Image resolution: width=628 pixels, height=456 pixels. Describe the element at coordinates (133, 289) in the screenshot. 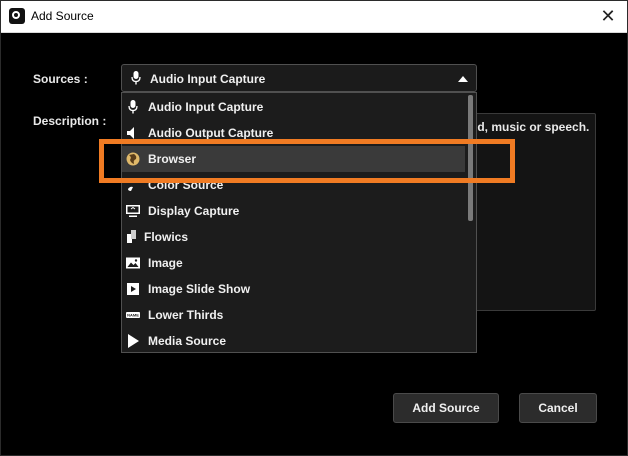

I see `slideshow-icon` at that location.